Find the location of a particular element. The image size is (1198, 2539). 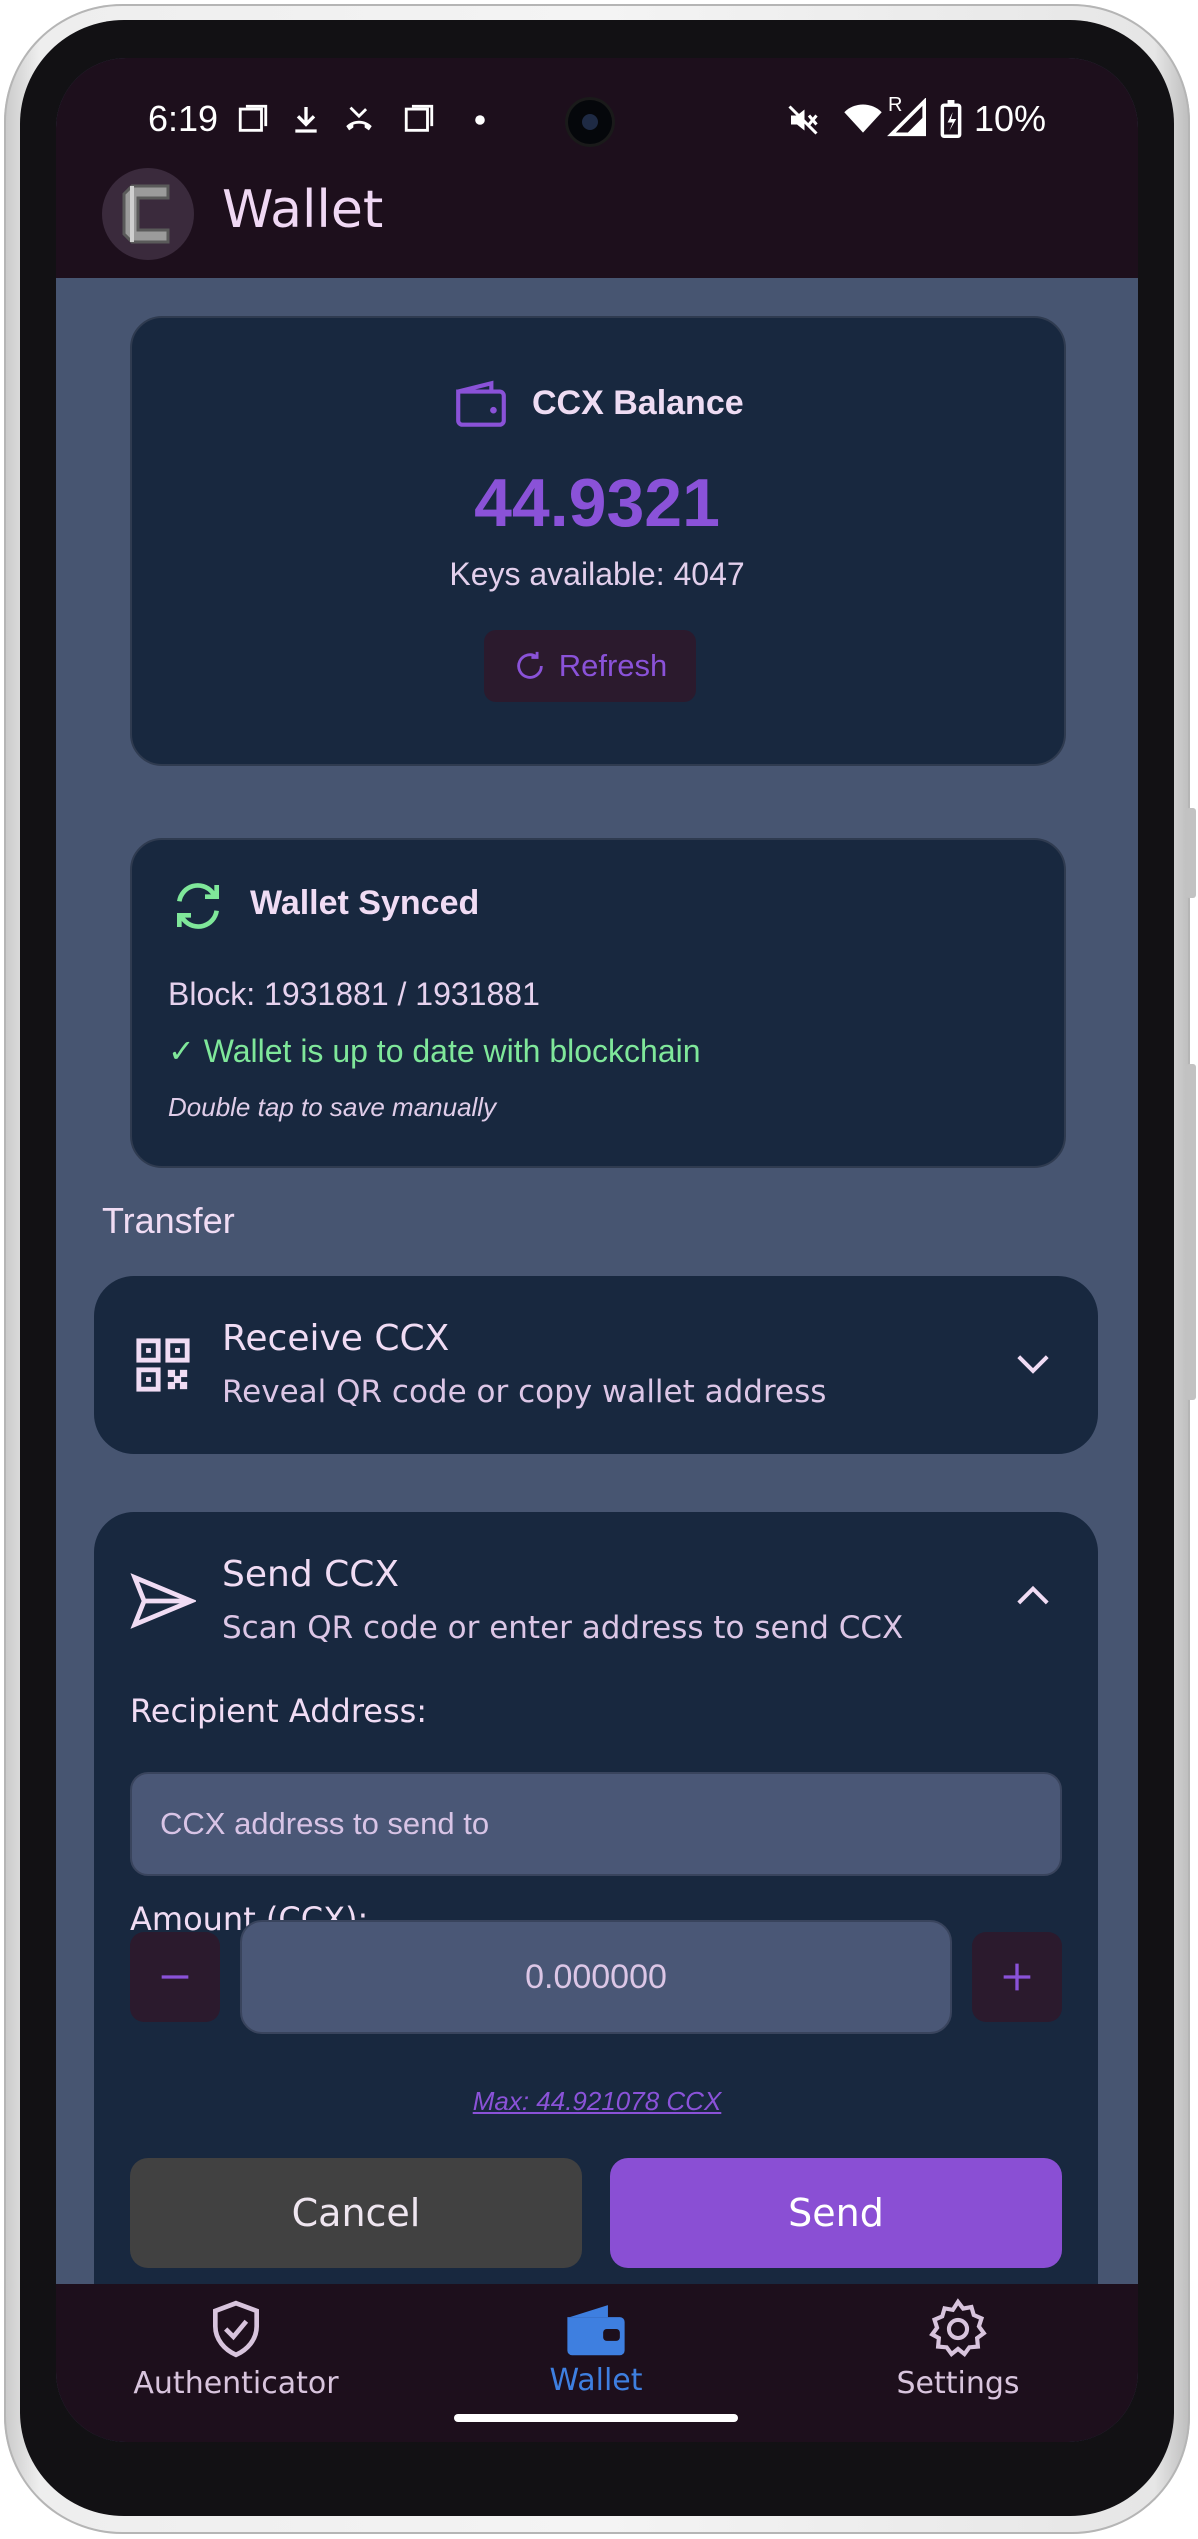

receive-ccx-panel is located at coordinates (596, 1365).